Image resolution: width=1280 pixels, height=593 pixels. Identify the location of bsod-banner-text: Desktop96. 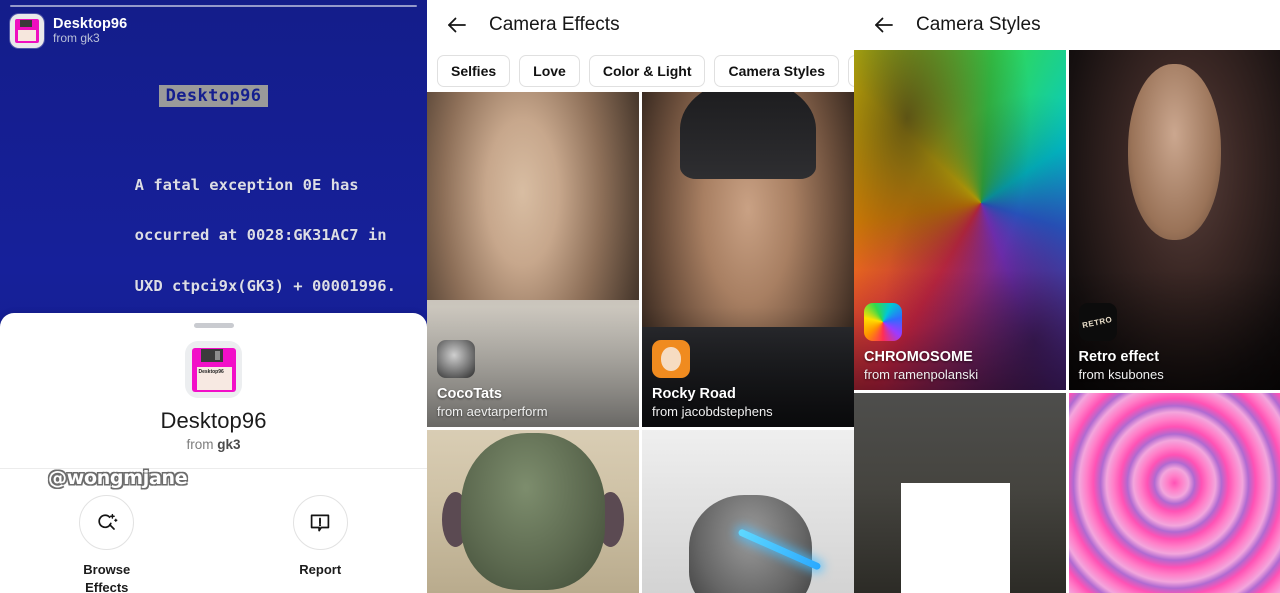
(213, 96).